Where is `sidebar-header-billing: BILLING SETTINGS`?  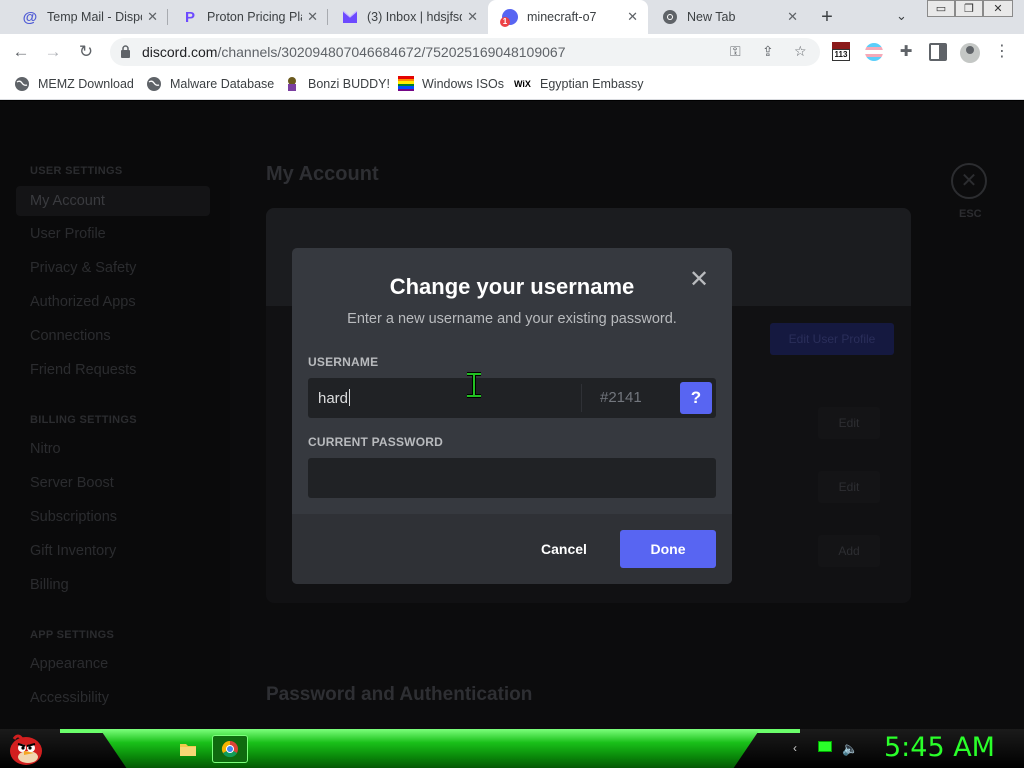 sidebar-header-billing: BILLING SETTINGS is located at coordinates (83, 420).